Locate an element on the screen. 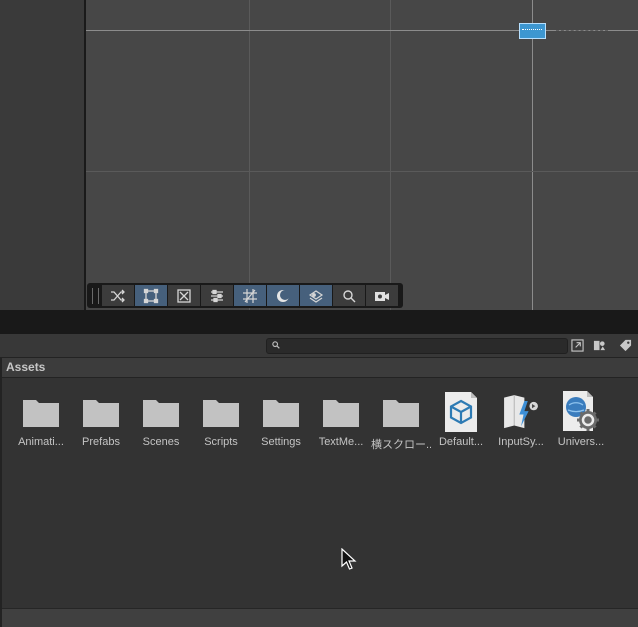 This screenshot has width=638, height=627. layers-button is located at coordinates (316, 295).